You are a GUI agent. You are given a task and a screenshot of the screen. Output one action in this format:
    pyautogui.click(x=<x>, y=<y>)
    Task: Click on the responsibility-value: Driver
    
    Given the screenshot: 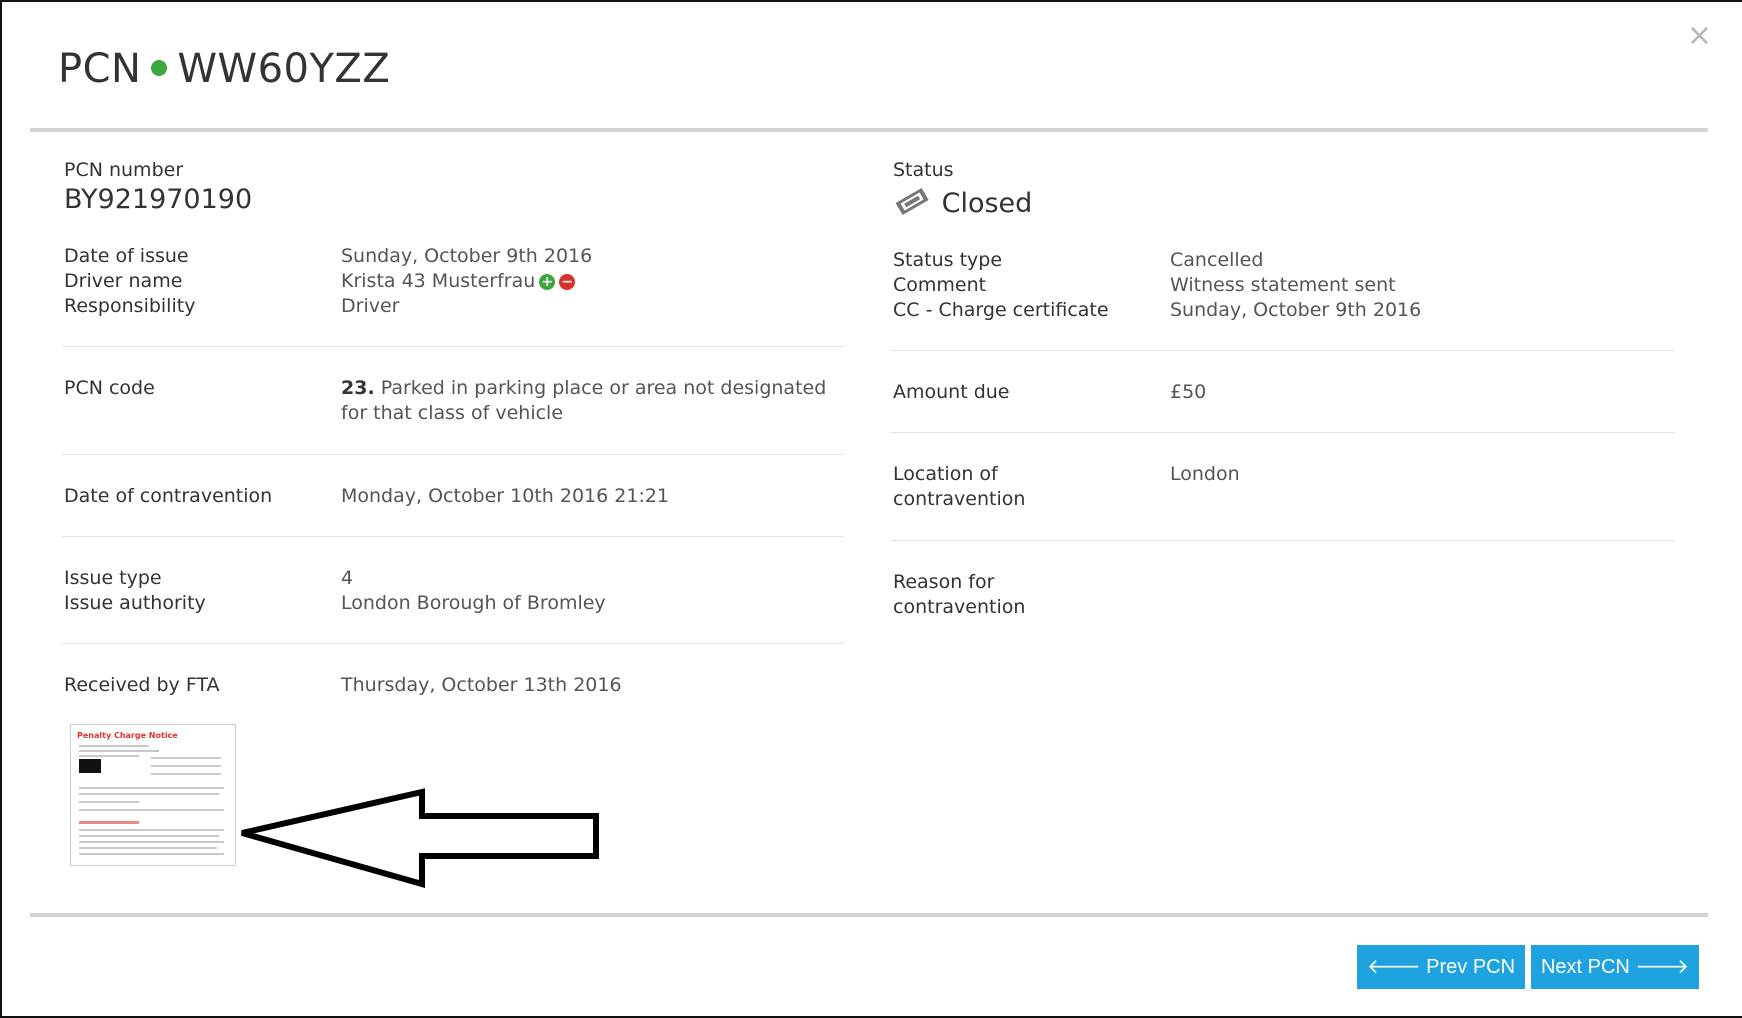 What is the action you would take?
    pyautogui.click(x=370, y=306)
    